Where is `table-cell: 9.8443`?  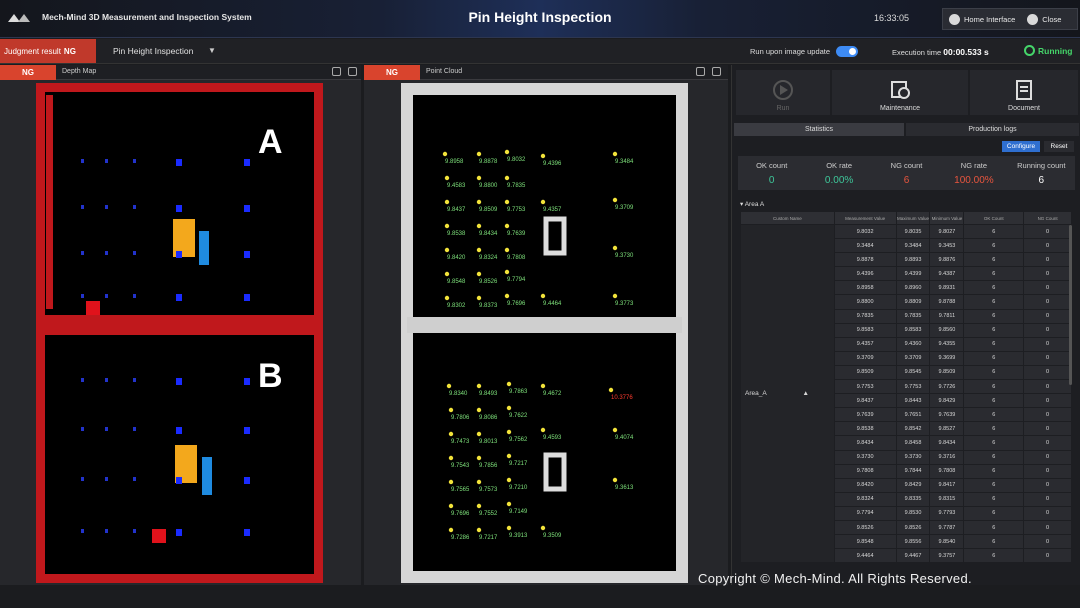 table-cell: 9.8443 is located at coordinates (913, 401).